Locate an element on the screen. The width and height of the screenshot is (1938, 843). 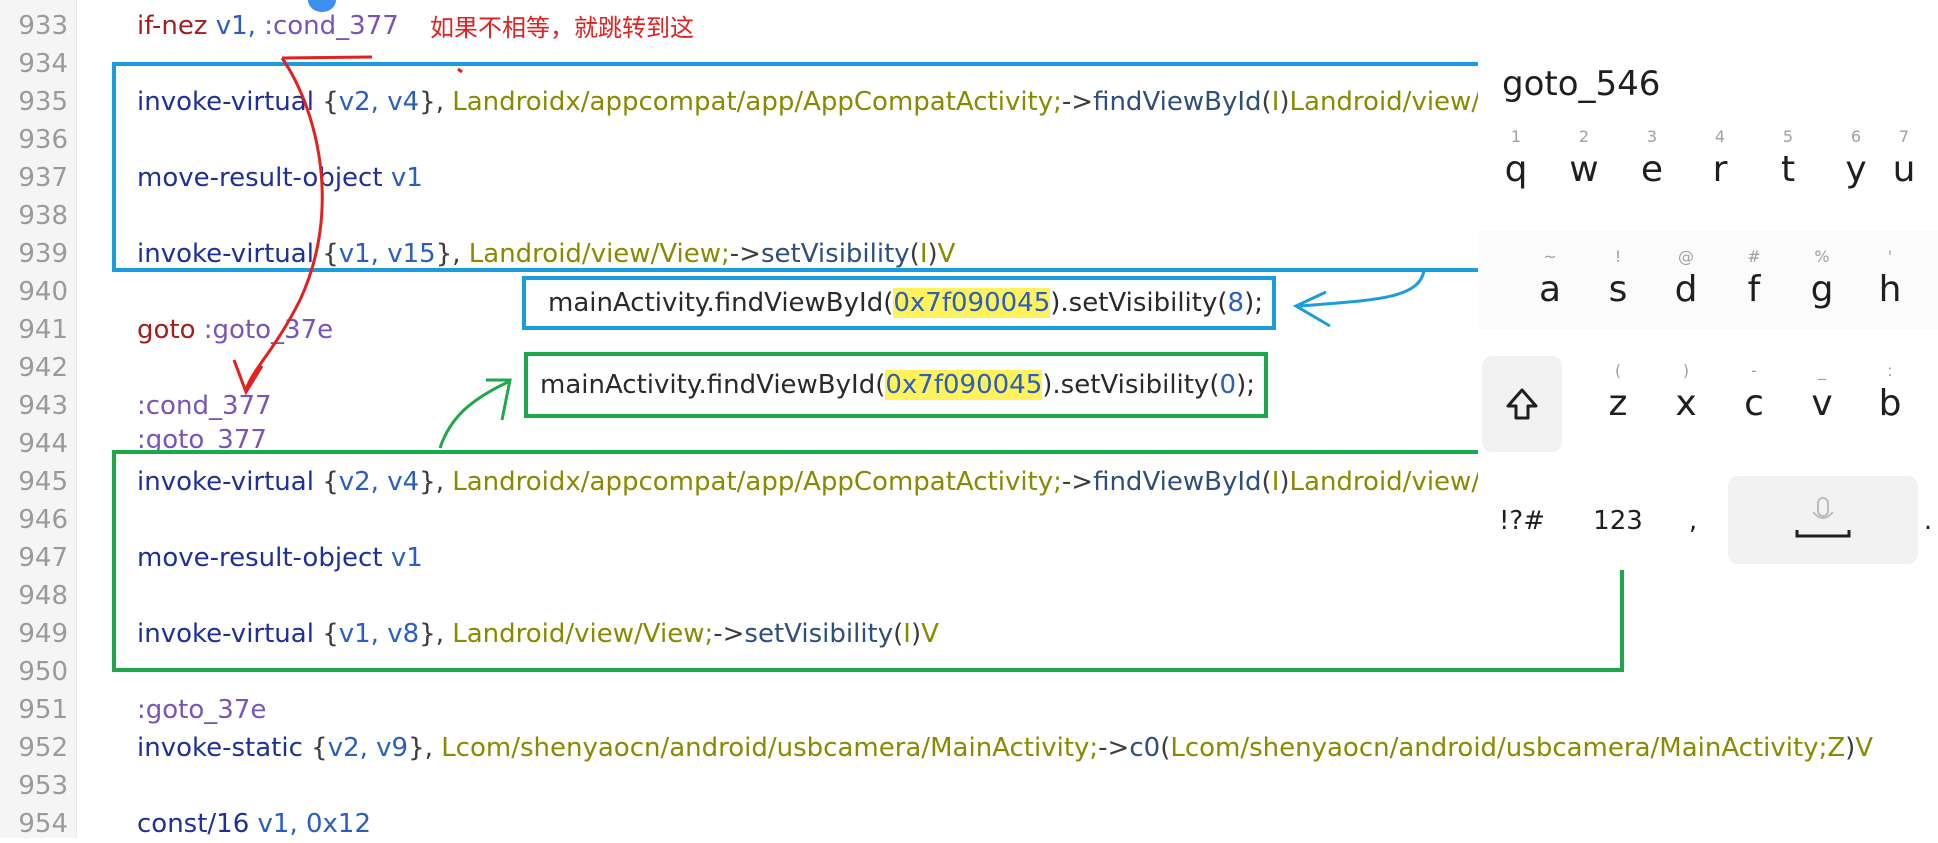
punct: ) is located at coordinates (1850, 748).